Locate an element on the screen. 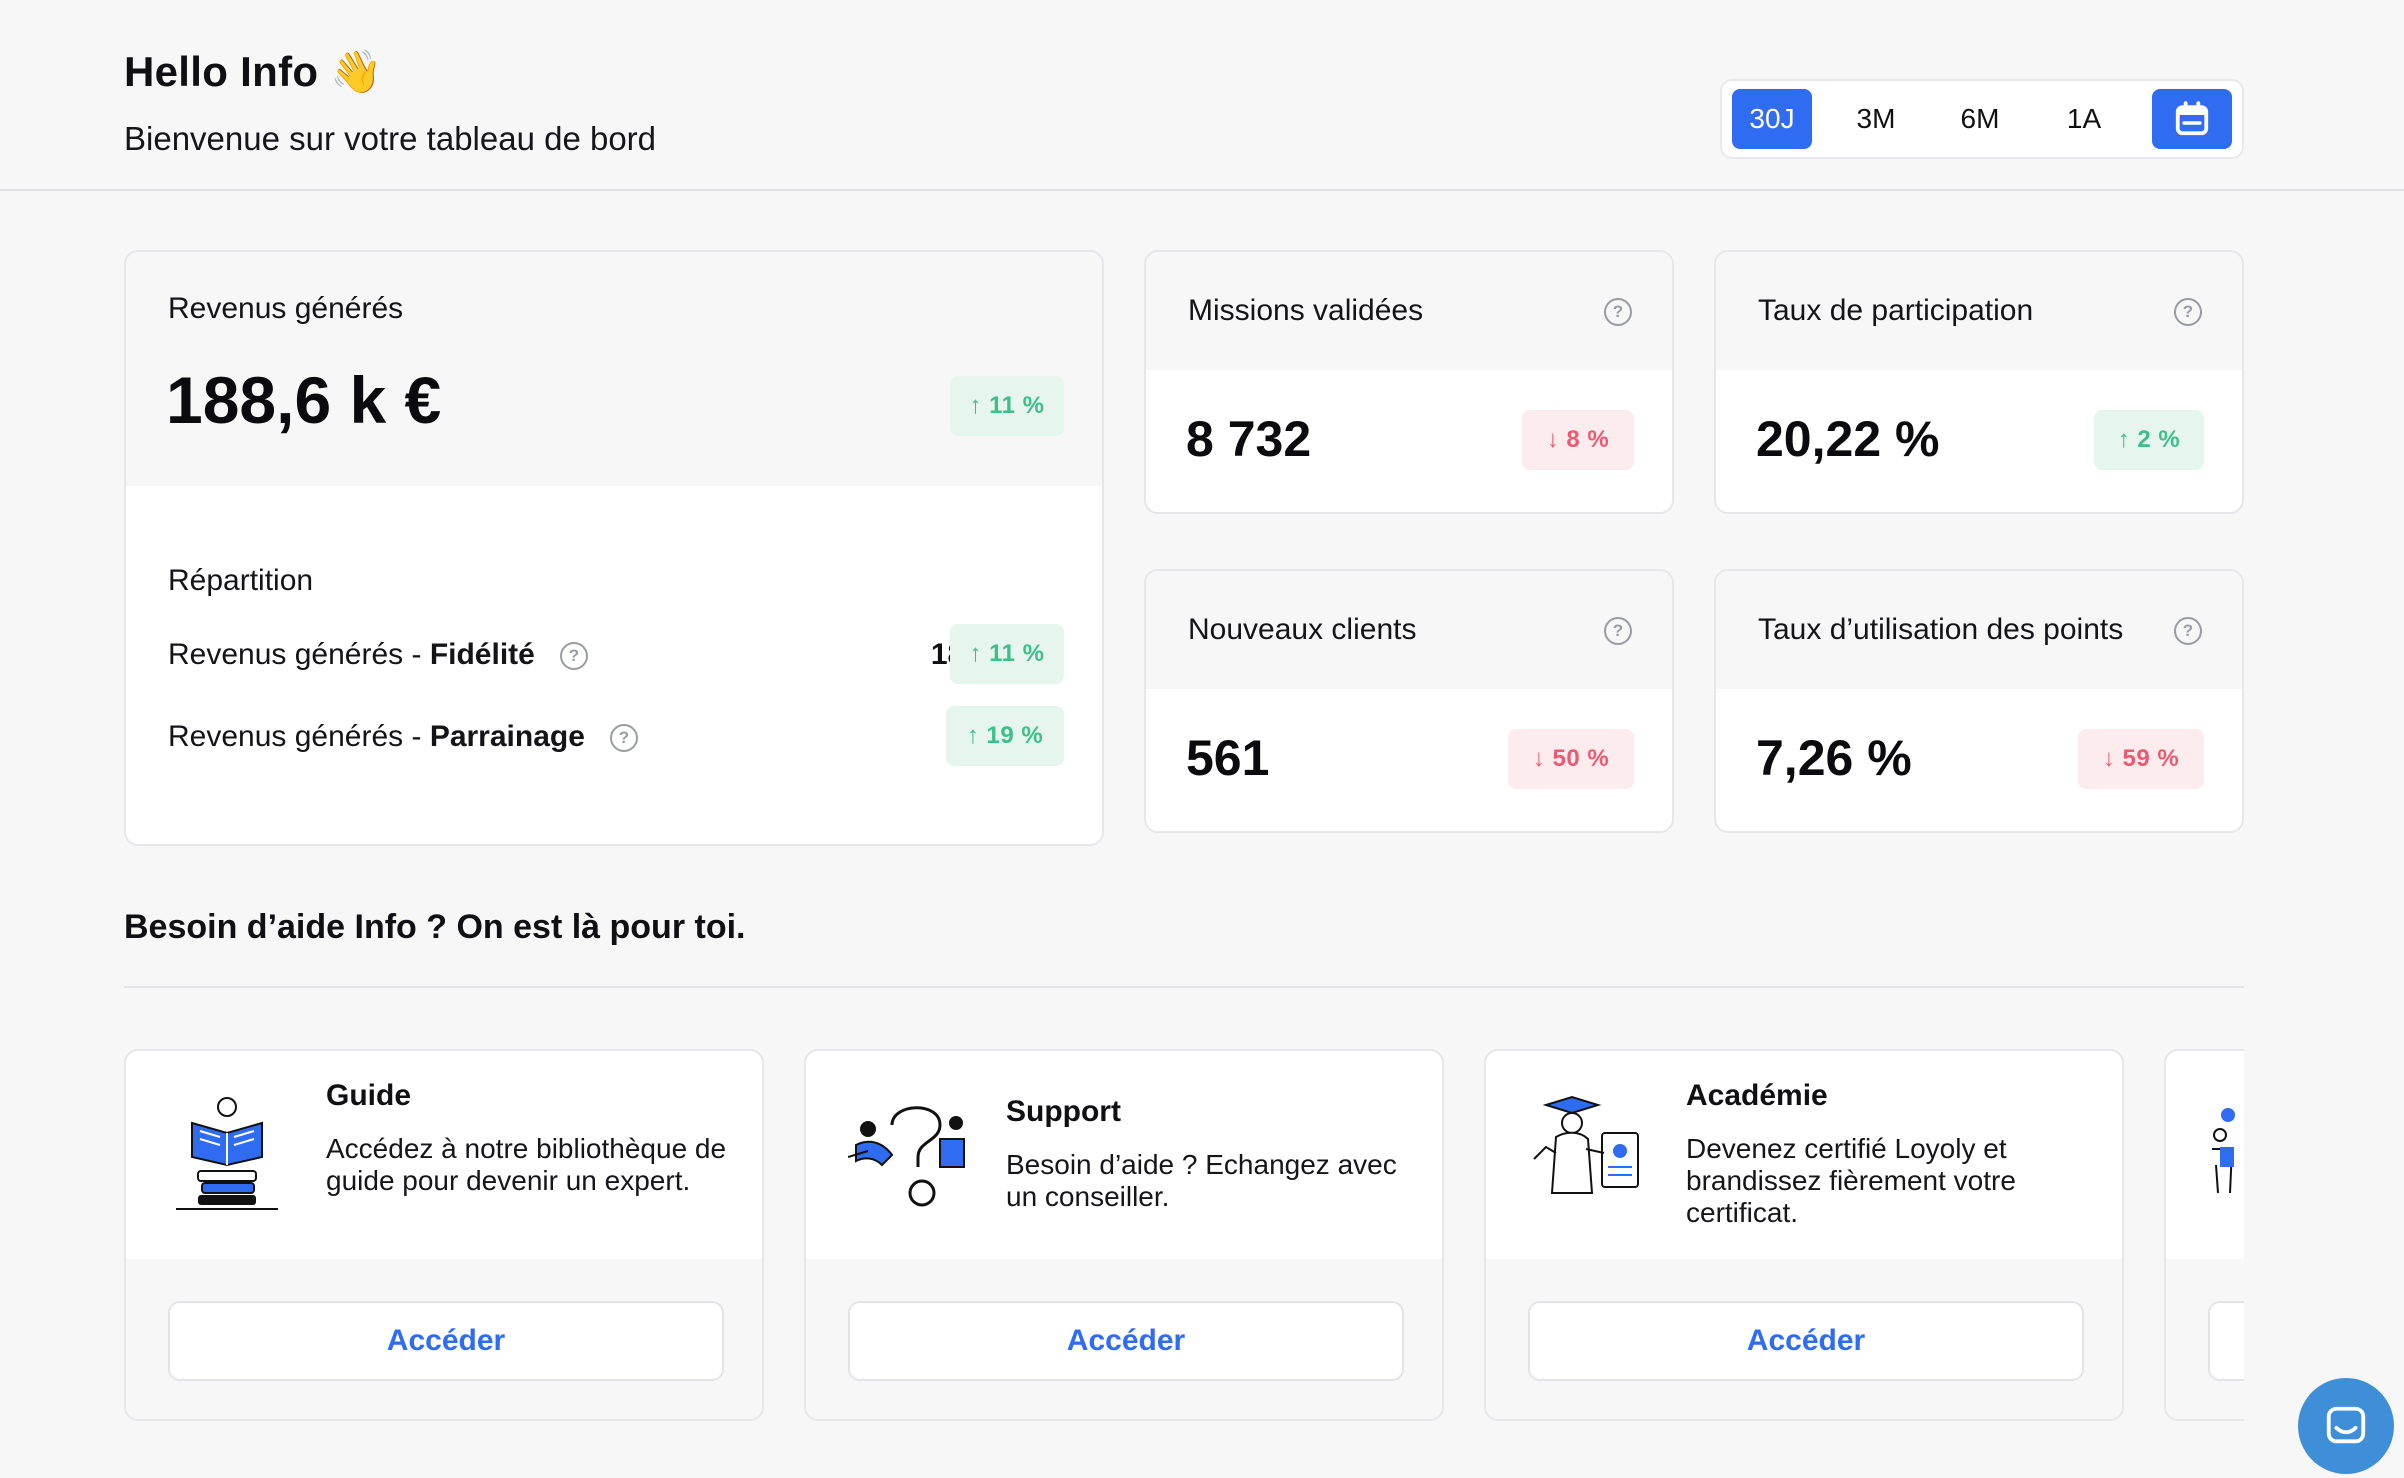 This screenshot has height=1478, width=2404. help-section-title: Besoin d’aide Info ? On est là pour toi. is located at coordinates (435, 927).